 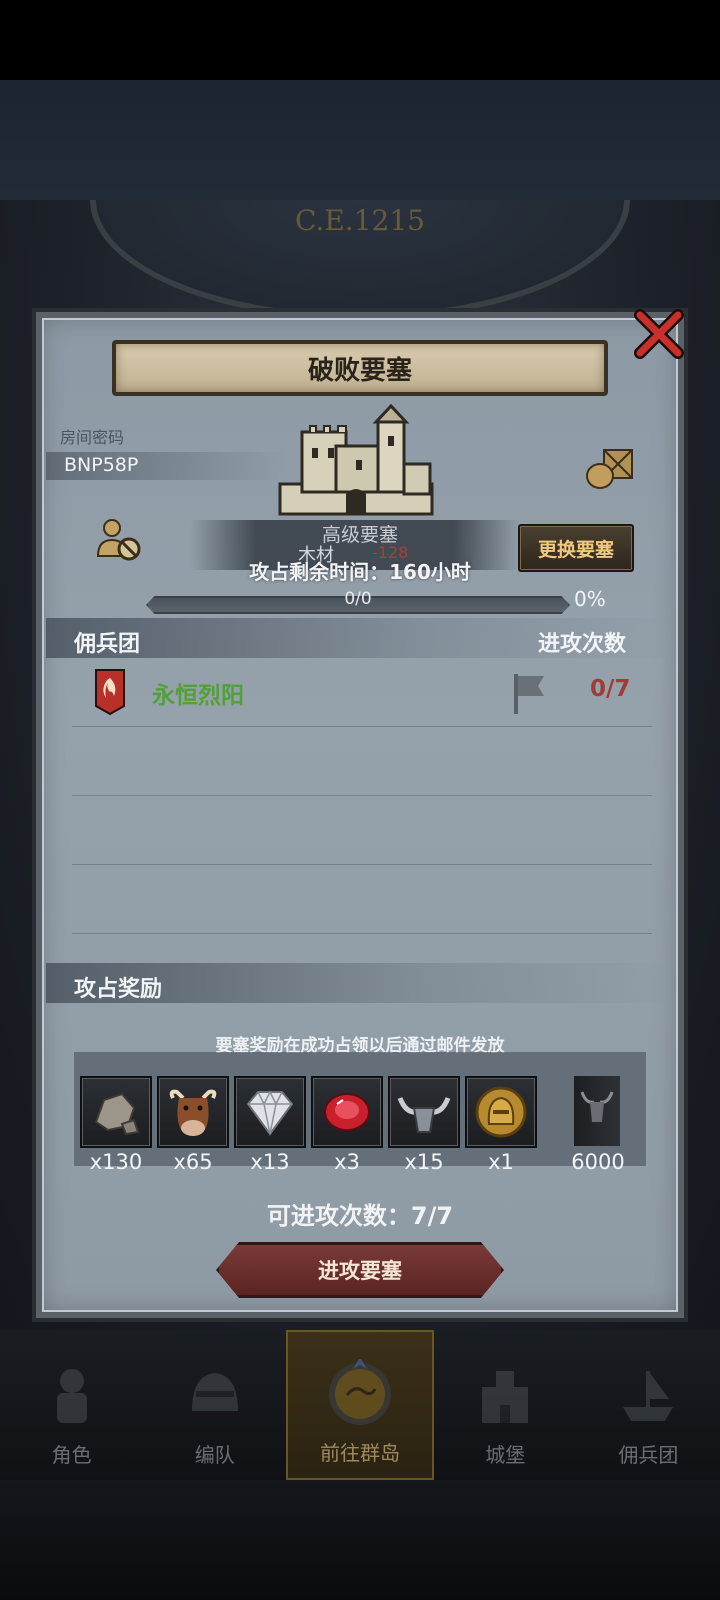 What do you see at coordinates (505, 1397) in the screenshot?
I see `castle-icon` at bounding box center [505, 1397].